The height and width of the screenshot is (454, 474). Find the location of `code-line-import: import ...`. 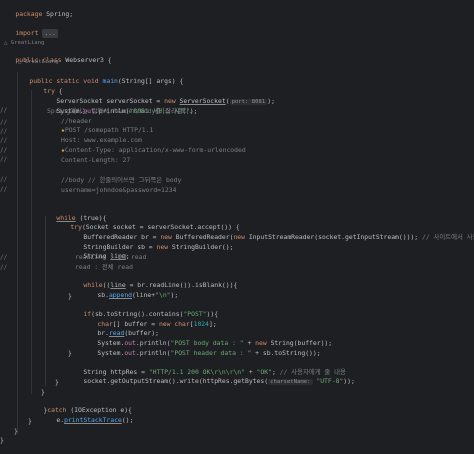

code-line-import: import ... is located at coordinates (29, 29).